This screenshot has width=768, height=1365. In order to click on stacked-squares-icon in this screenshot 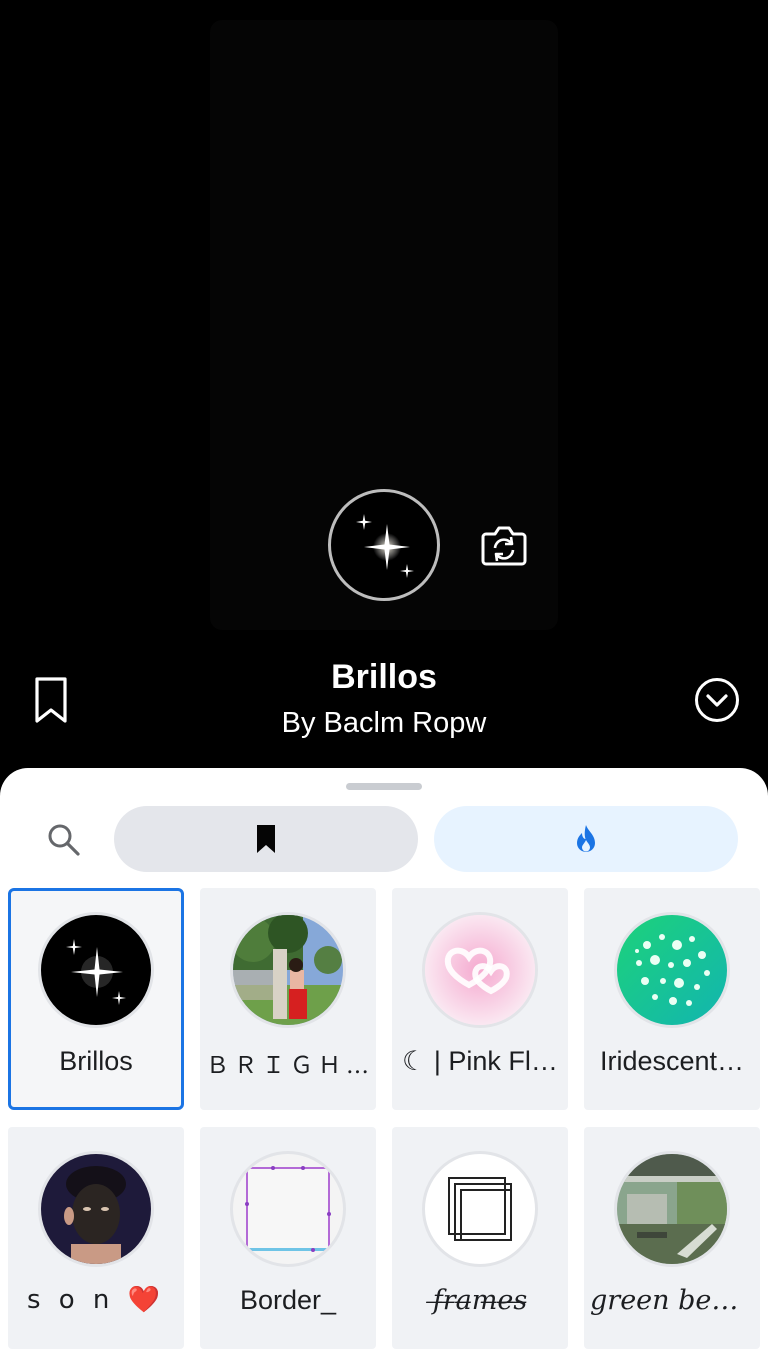, I will do `click(480, 1209)`.